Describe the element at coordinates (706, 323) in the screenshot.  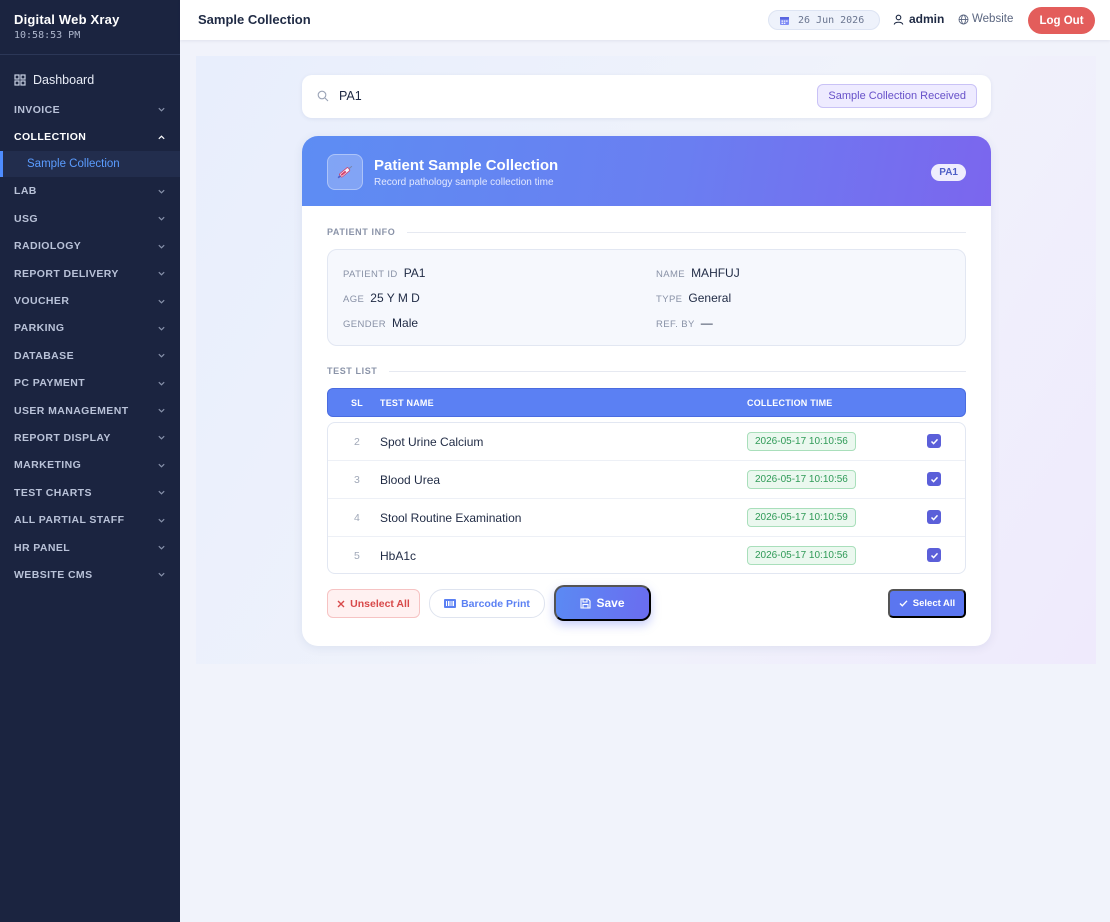
I see `info-value: —` at that location.